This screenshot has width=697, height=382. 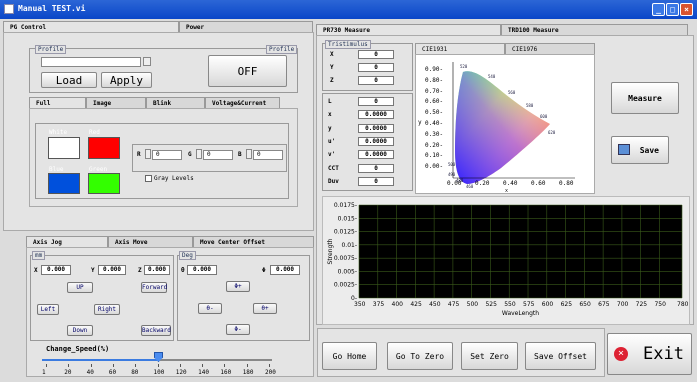 I want to click on param-key: y, so click(x=330, y=128).